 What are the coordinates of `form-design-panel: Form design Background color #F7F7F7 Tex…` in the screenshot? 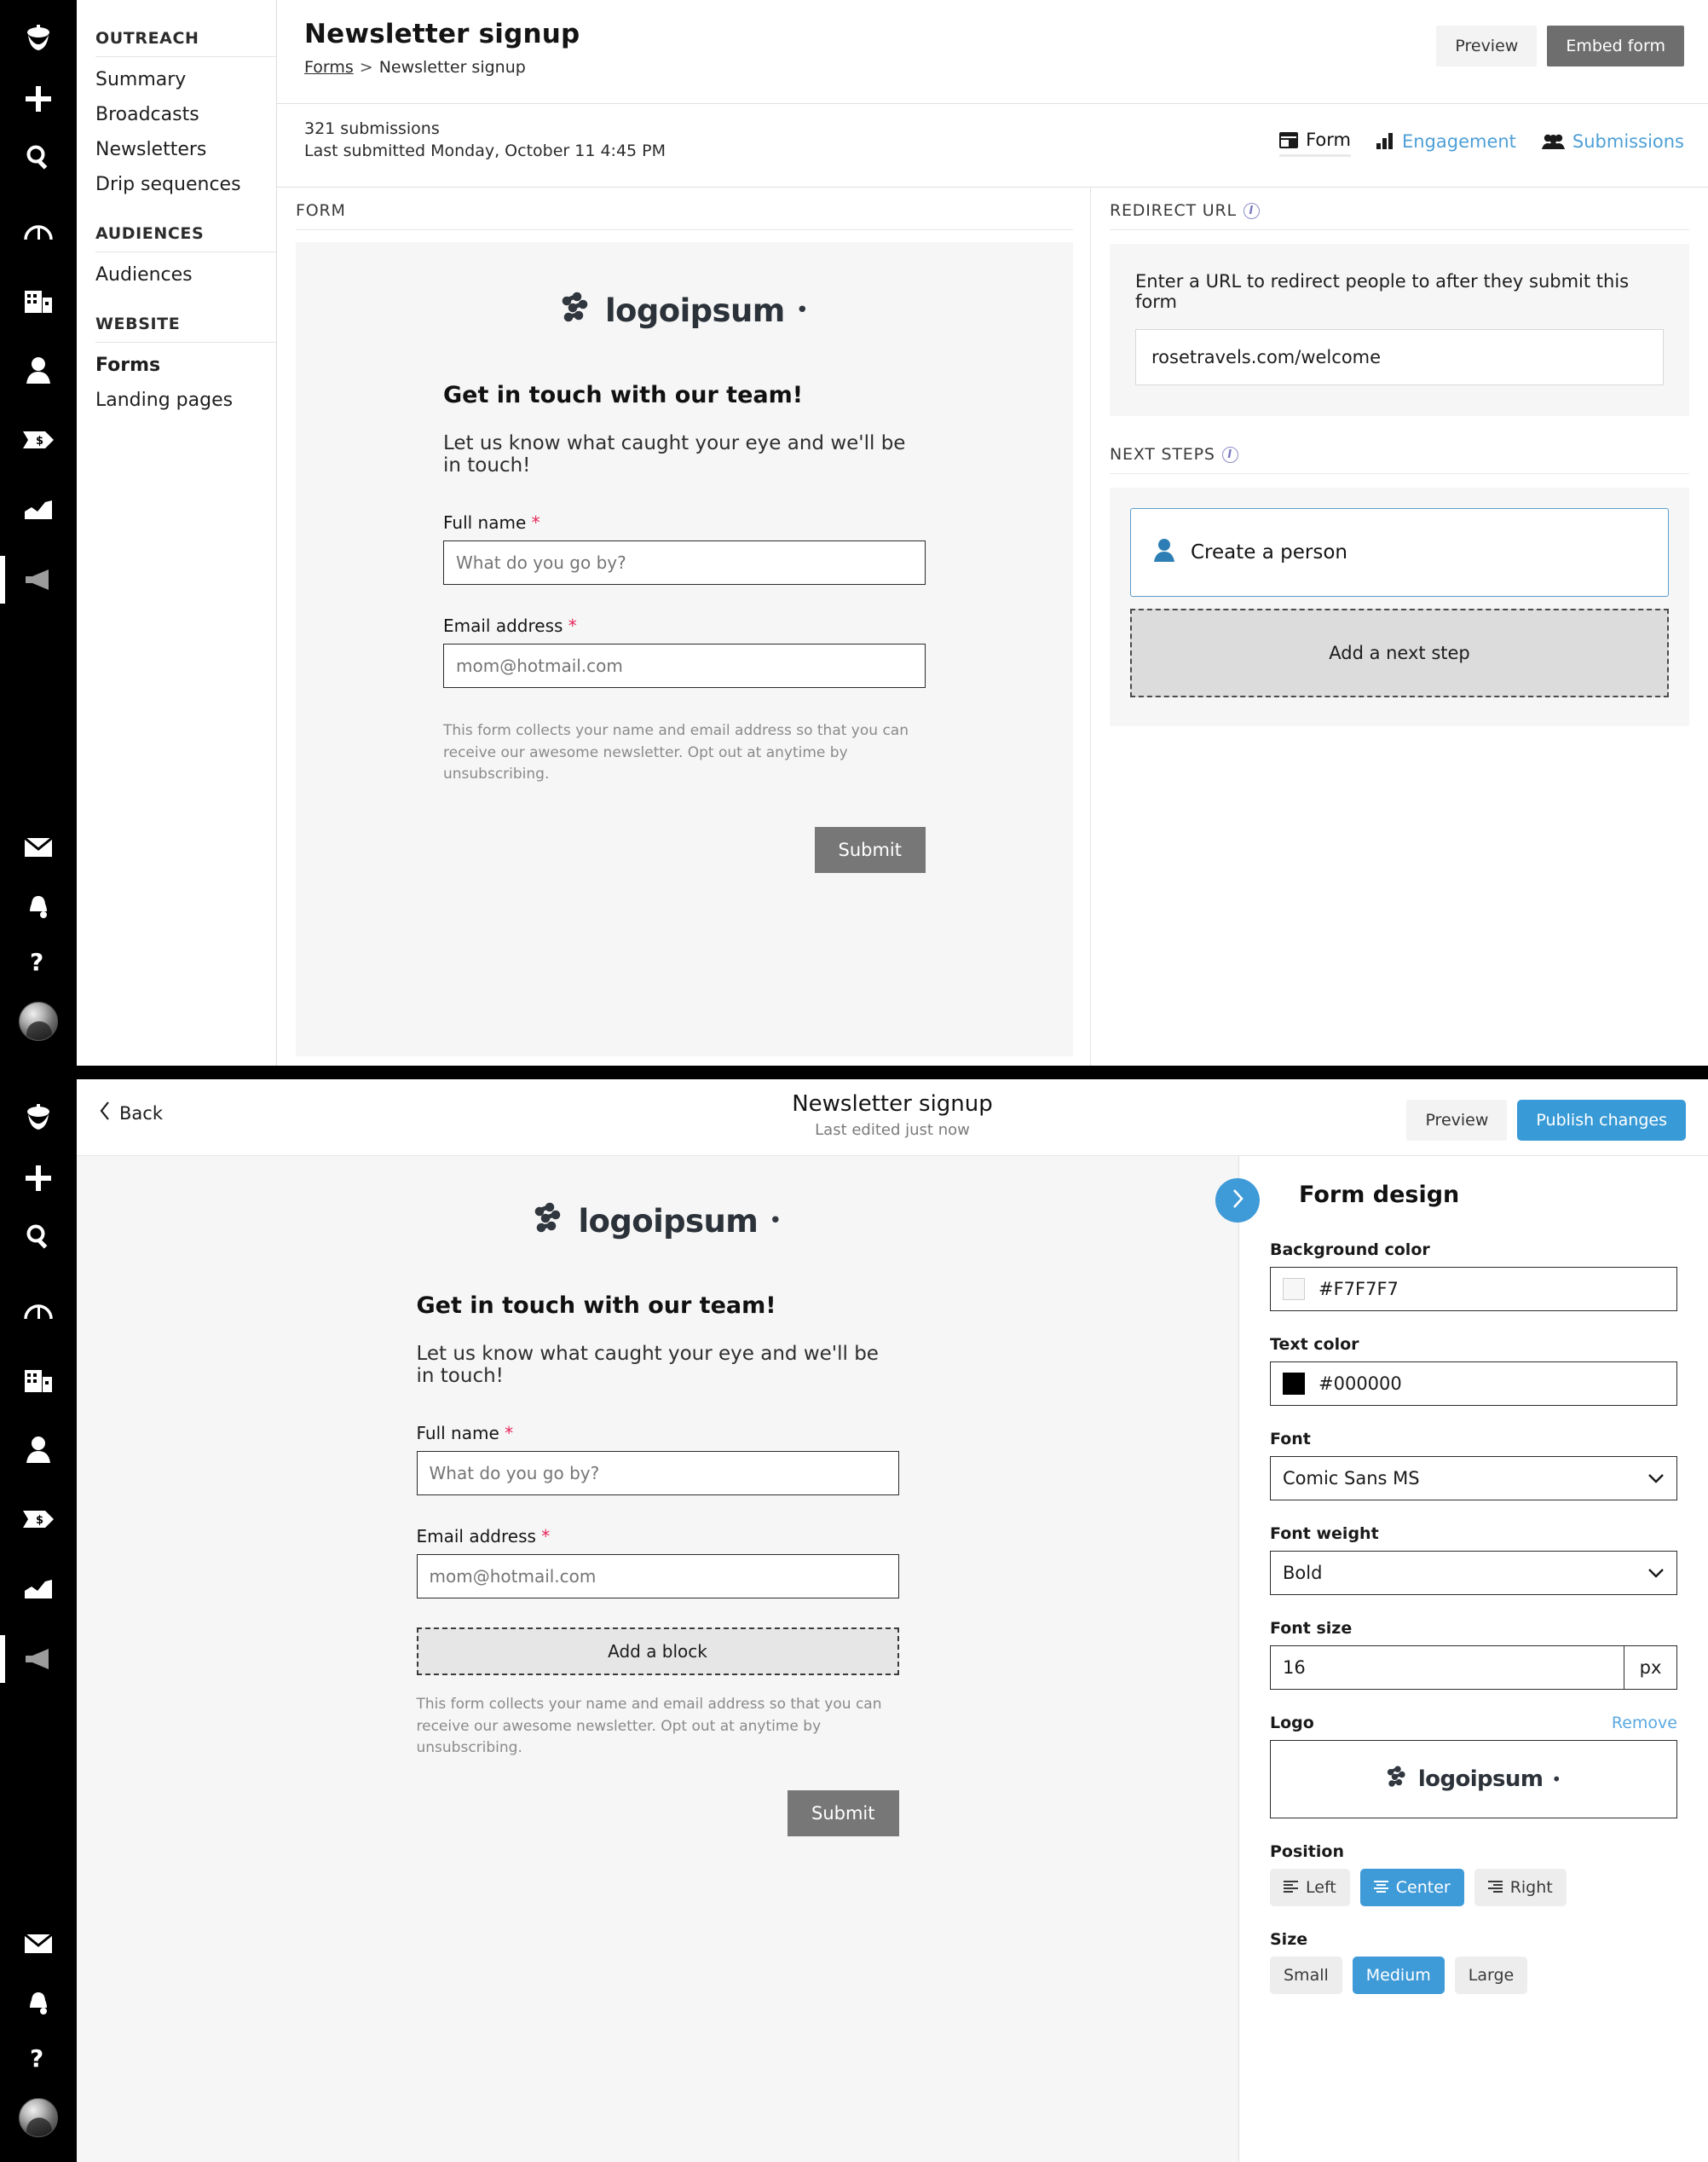 It's located at (1461, 1659).